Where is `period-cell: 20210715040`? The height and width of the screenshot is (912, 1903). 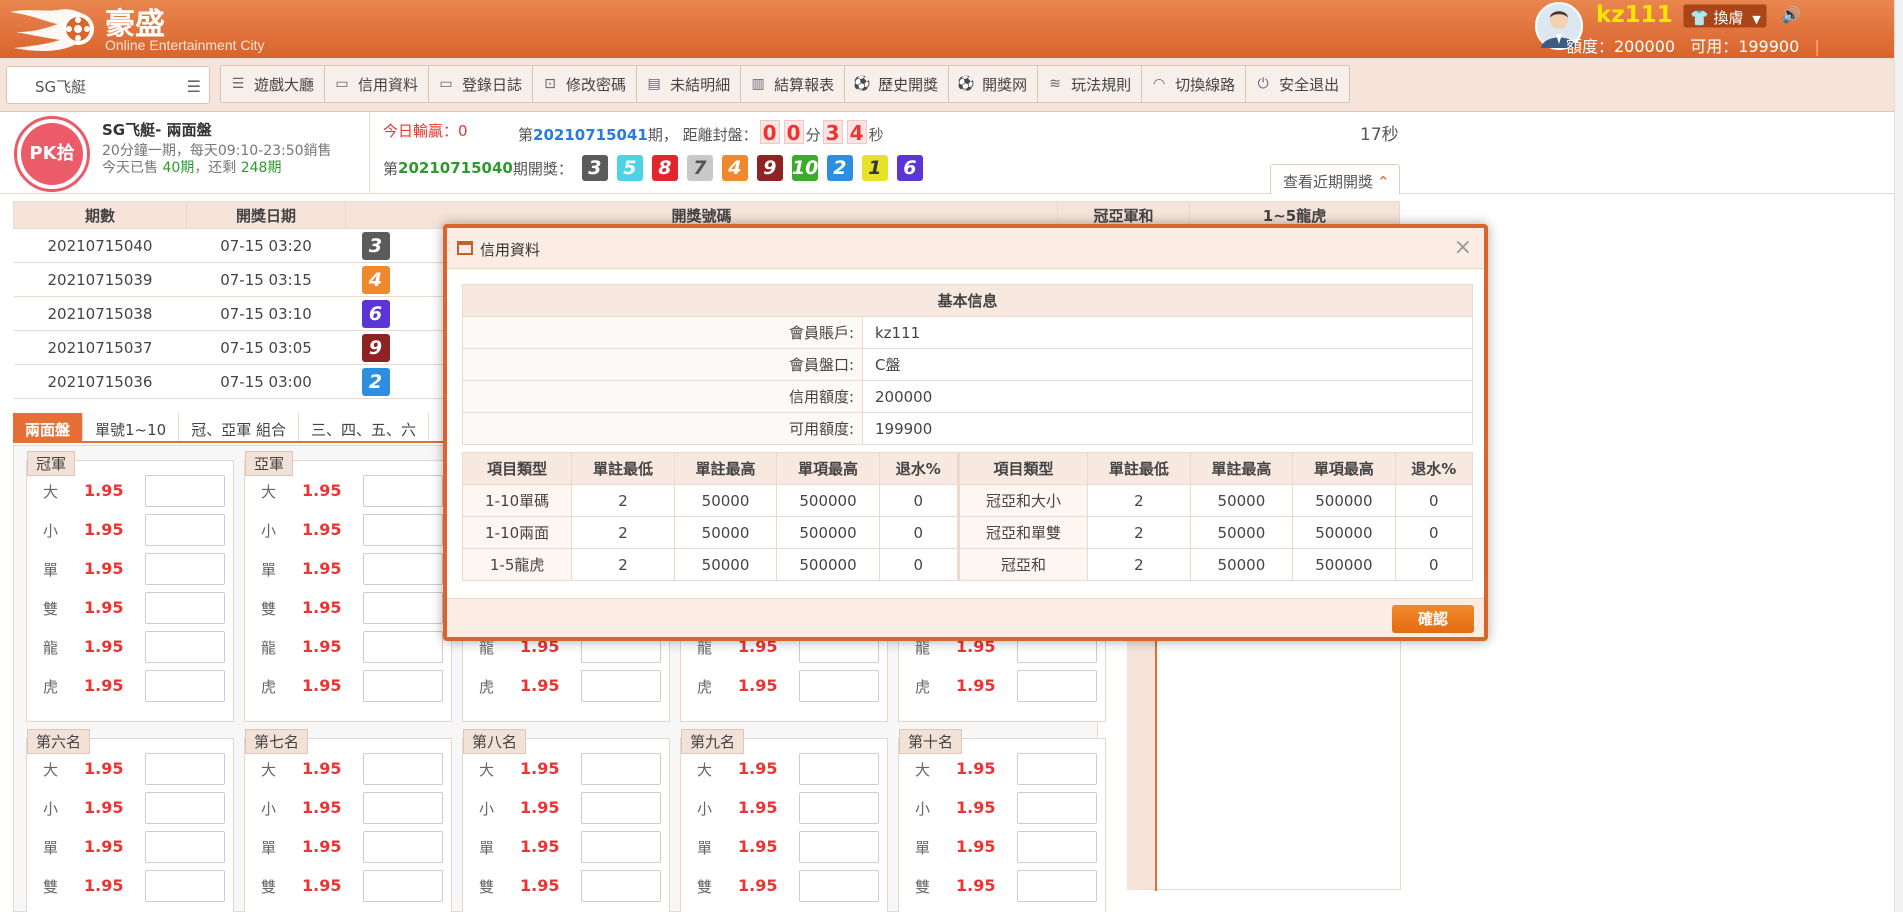
period-cell: 20210715040 is located at coordinates (100, 245).